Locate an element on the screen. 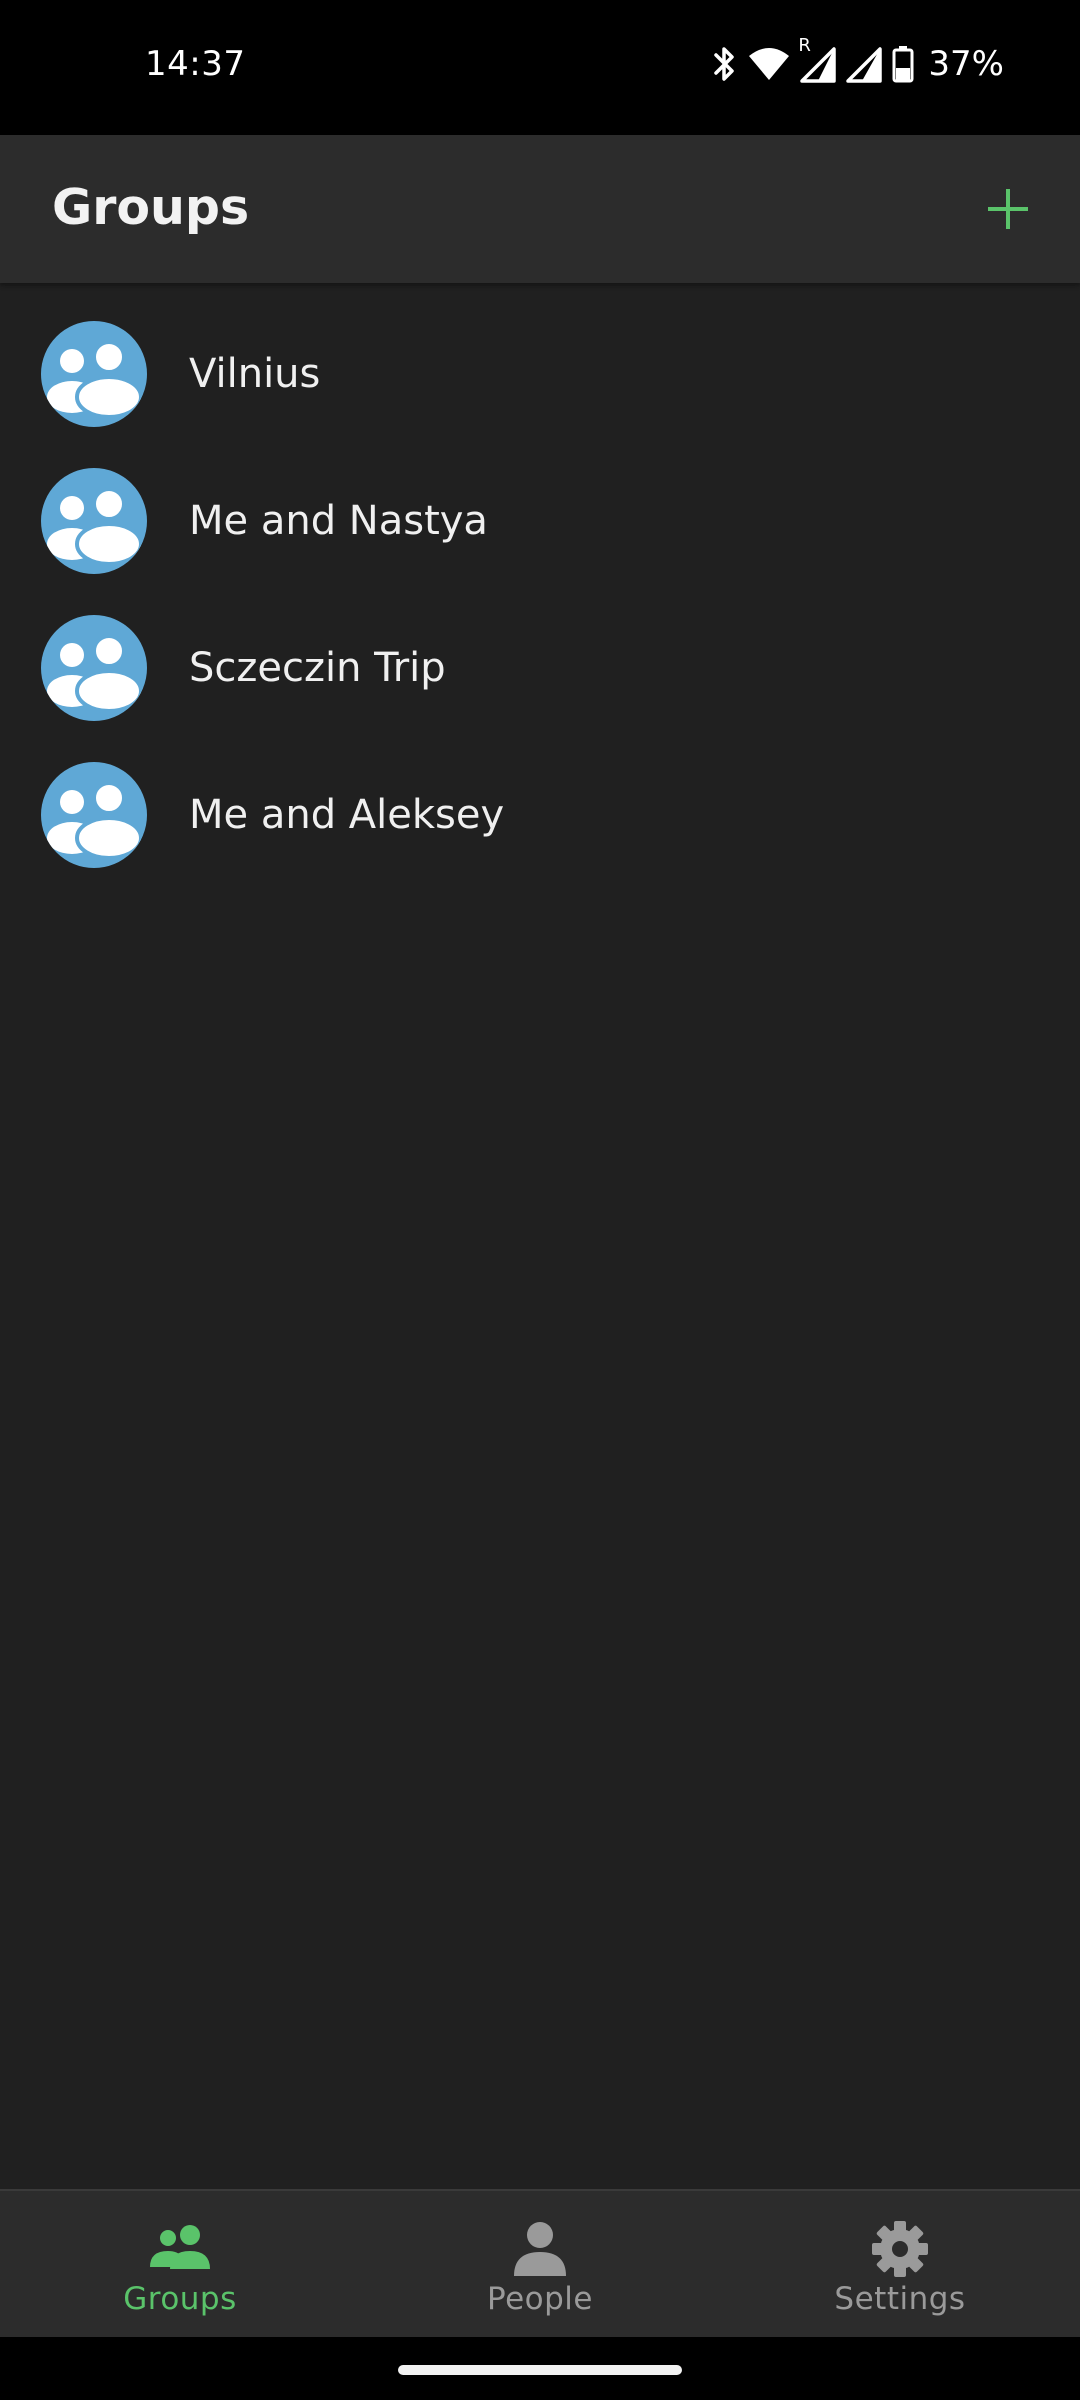 This screenshot has width=1080, height=2400. status-icons: R 37% is located at coordinates (858, 60).